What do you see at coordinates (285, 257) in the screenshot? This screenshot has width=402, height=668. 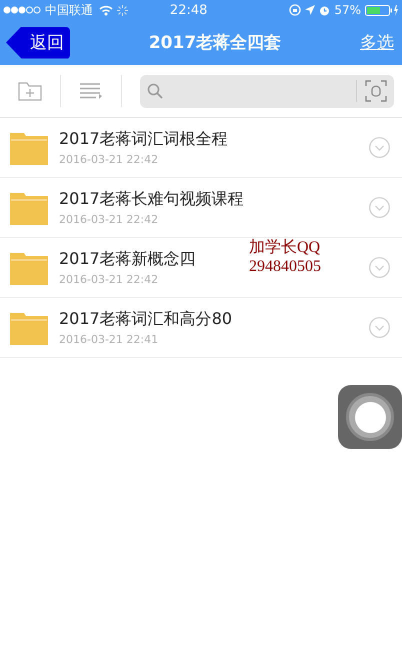 I see `overlay-note: 加学长QQ 294840505` at bounding box center [285, 257].